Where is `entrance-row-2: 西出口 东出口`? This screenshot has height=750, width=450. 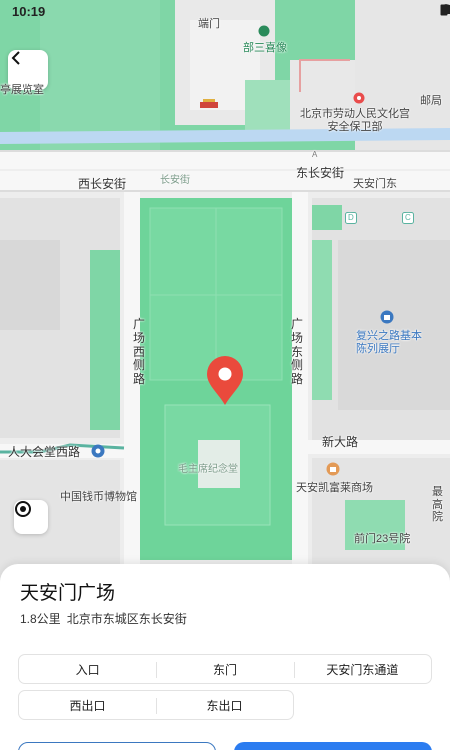
entrance-row-2: 西出口 东出口 is located at coordinates (156, 705).